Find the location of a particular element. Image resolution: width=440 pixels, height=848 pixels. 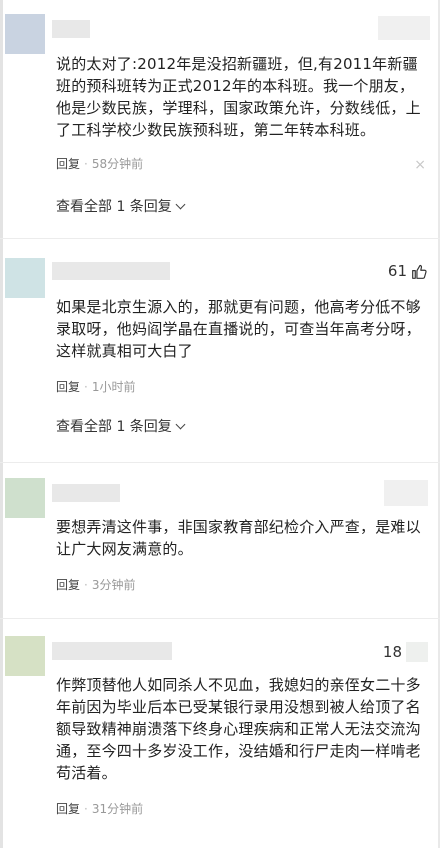

comment-meta: 回复 · 3分钟前 is located at coordinates (96, 585).